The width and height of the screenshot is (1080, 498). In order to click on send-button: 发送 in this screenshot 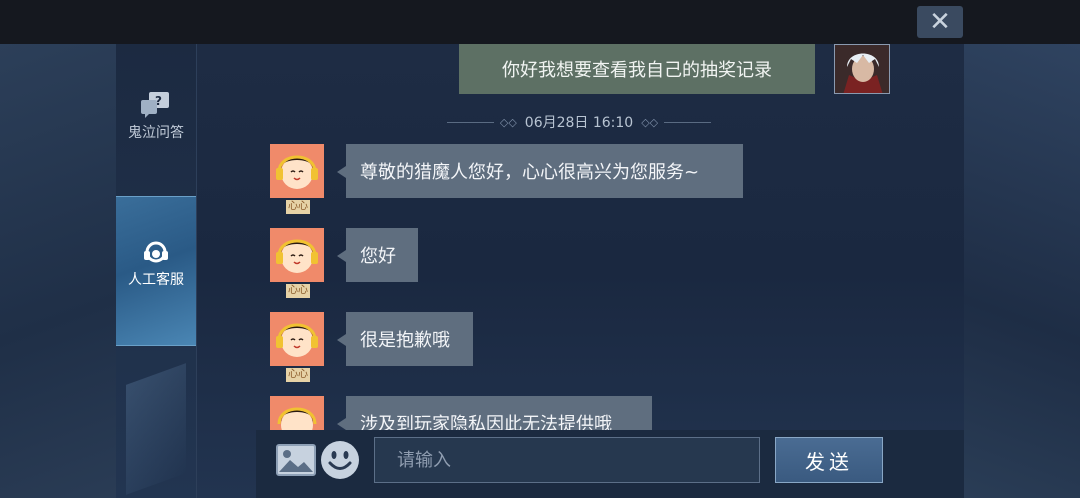, I will do `click(829, 460)`.